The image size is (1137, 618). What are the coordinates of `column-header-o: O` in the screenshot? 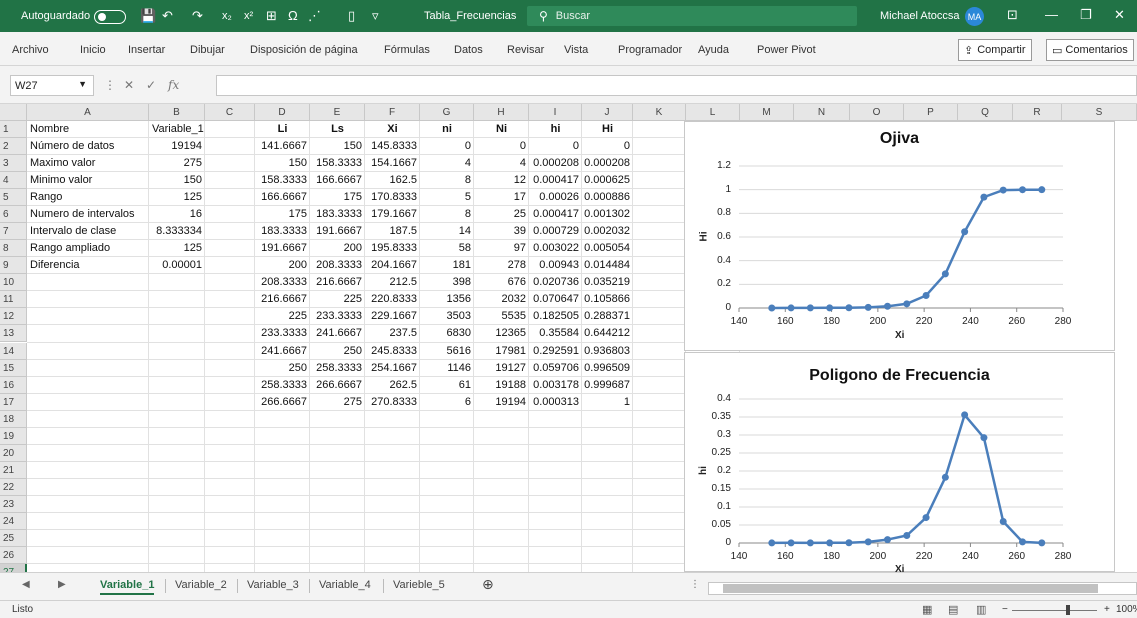 It's located at (877, 112).